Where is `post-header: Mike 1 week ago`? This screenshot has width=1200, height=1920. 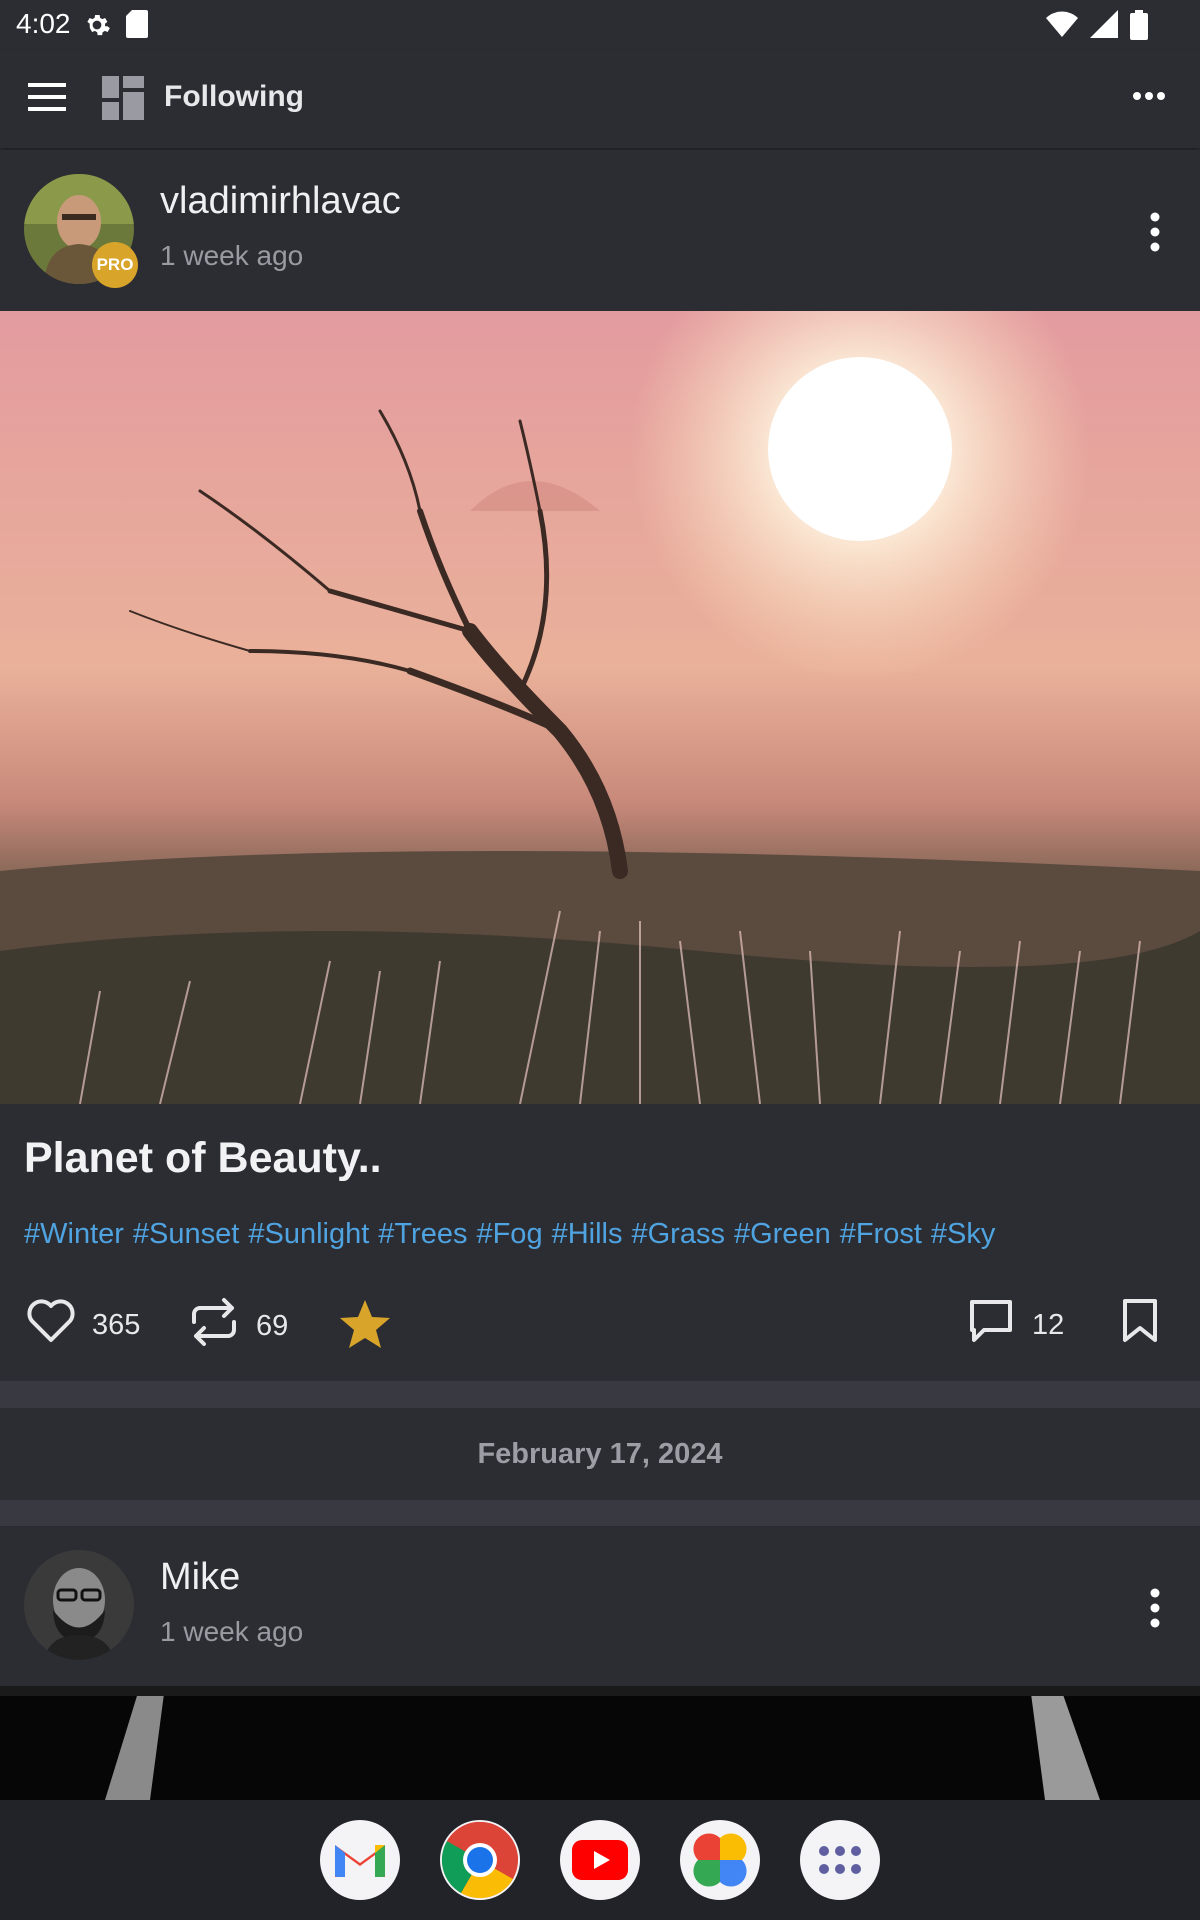 post-header: Mike 1 week ago is located at coordinates (600, 1606).